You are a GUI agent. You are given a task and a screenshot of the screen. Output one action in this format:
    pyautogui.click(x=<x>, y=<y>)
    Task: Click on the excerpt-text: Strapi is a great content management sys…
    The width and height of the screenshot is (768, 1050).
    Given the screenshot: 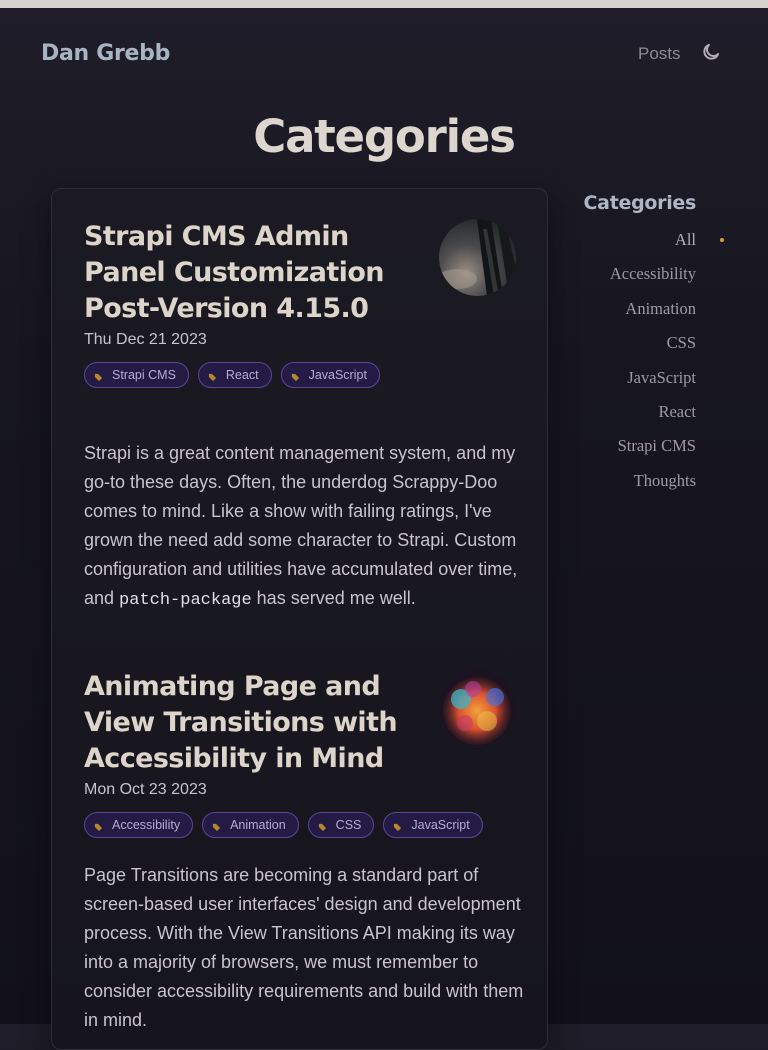 What is the action you would take?
    pyautogui.click(x=300, y=467)
    